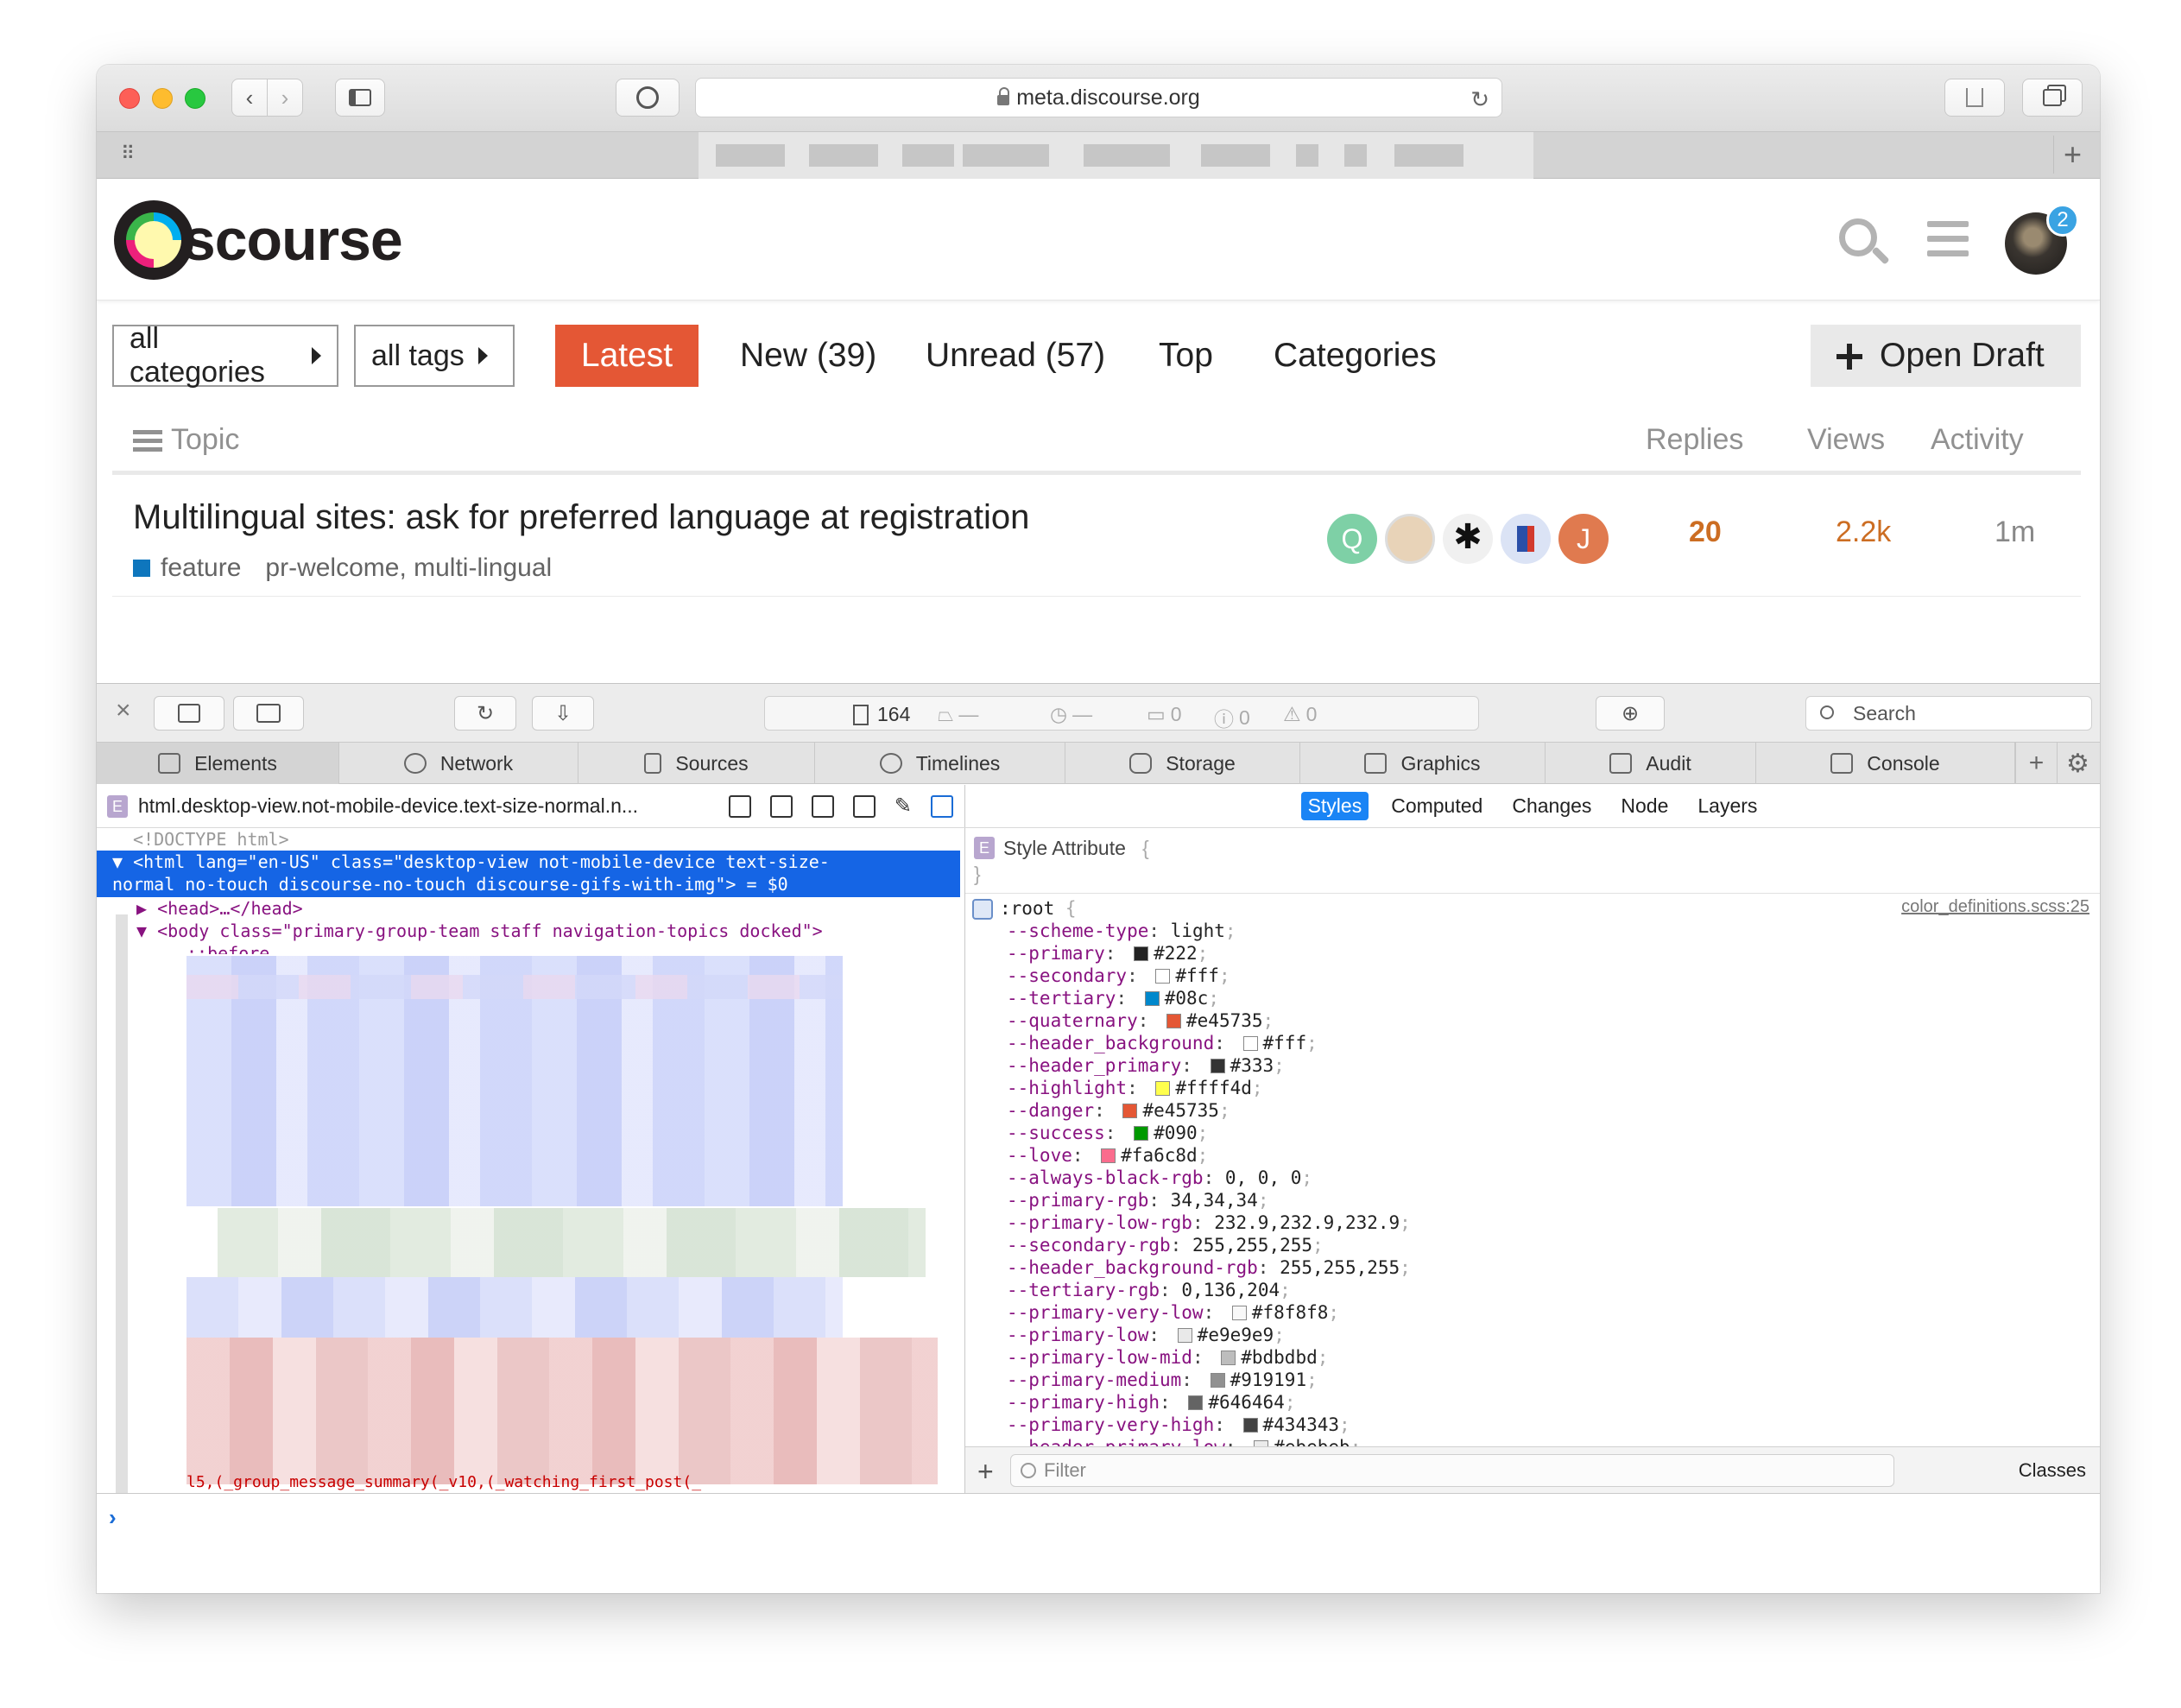  I want to click on tab-layers: Layers, so click(1727, 806).